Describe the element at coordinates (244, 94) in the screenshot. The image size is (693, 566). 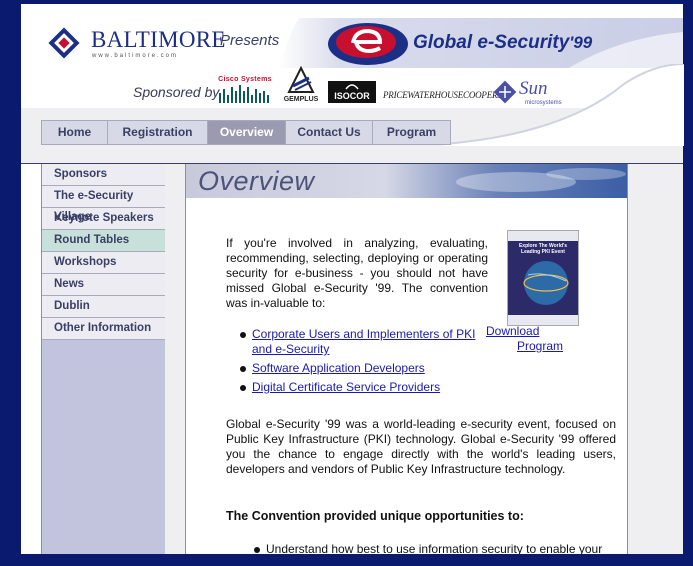
I see `cisco-bars-icon` at that location.